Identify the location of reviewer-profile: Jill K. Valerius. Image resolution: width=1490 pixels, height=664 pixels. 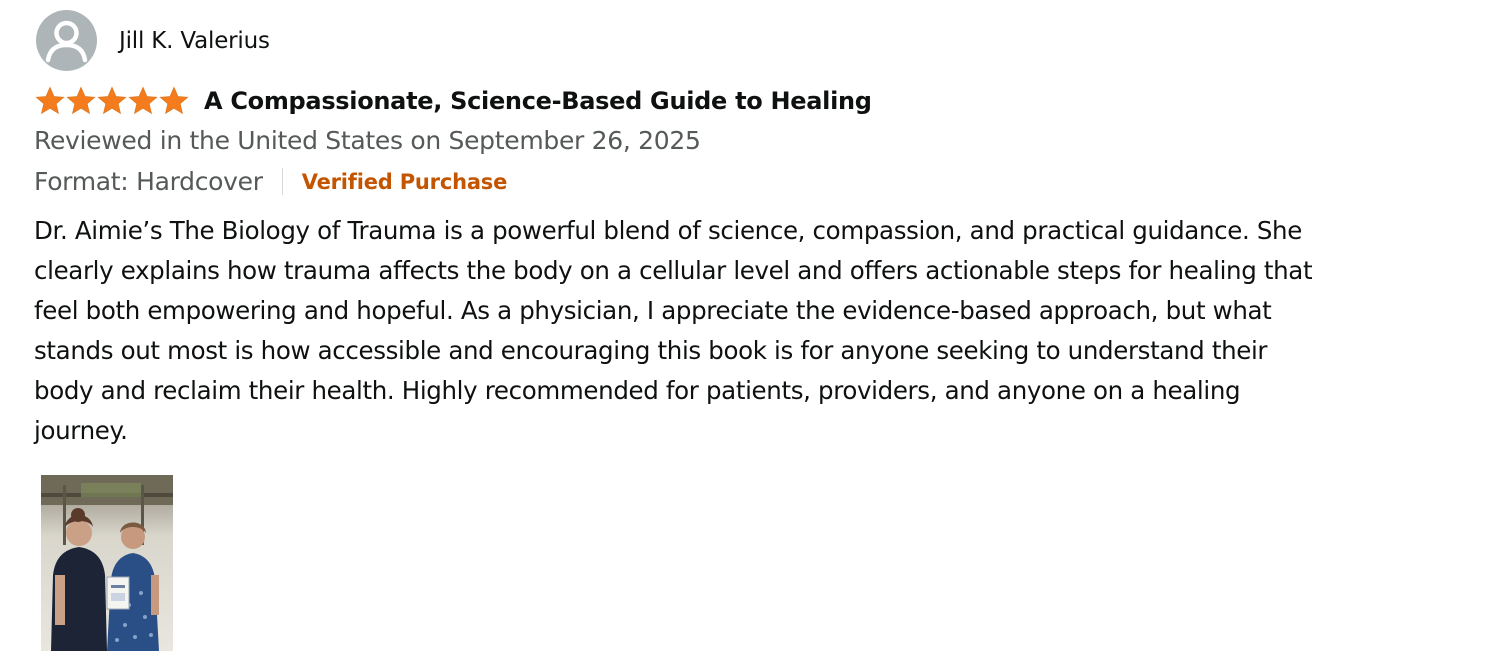
(153, 40).